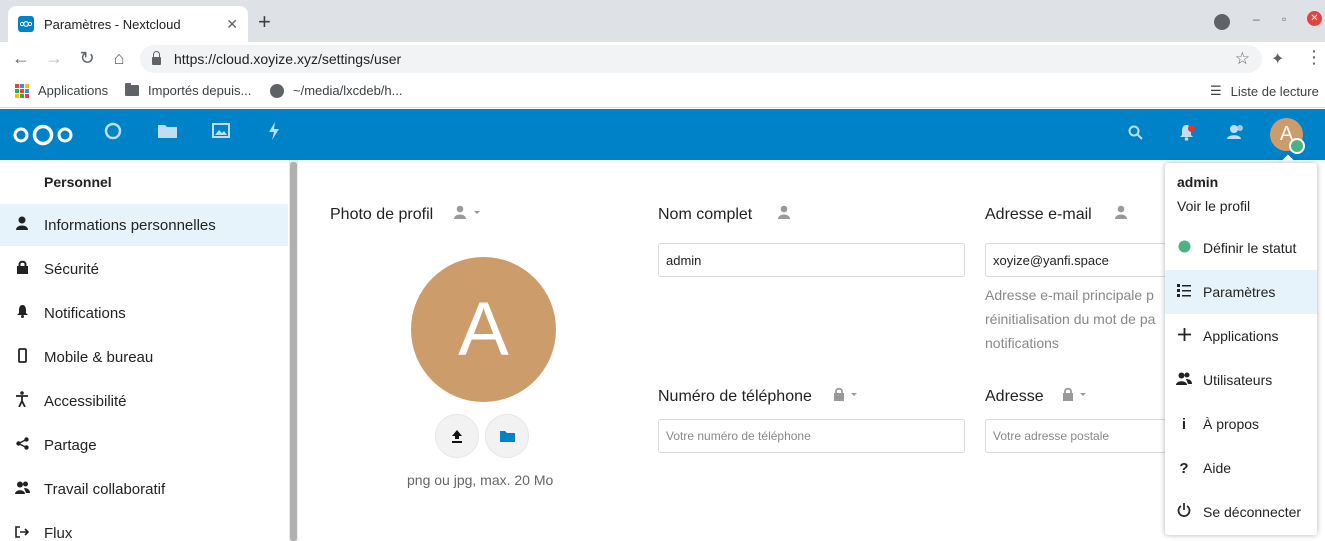 The width and height of the screenshot is (1325, 541). Describe the element at coordinates (662, 134) in the screenshot. I see `nextcloud-header` at that location.